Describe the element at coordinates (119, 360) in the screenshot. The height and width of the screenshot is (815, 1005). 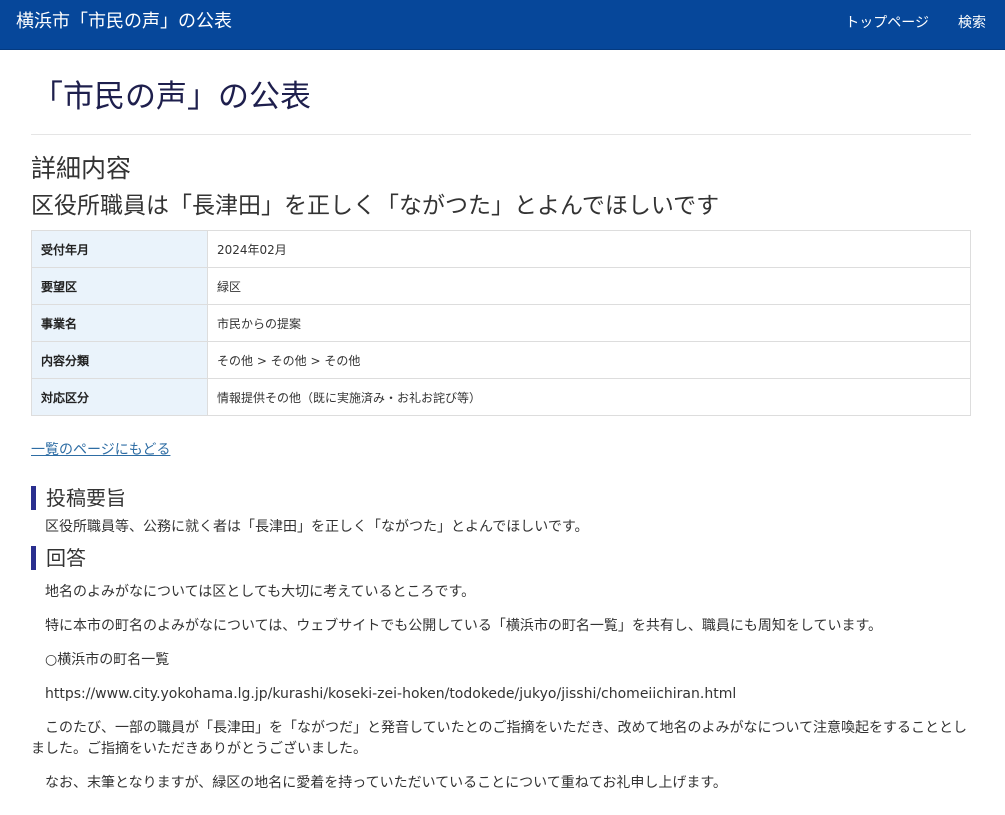
I see `row-label-category: 内容分類` at that location.